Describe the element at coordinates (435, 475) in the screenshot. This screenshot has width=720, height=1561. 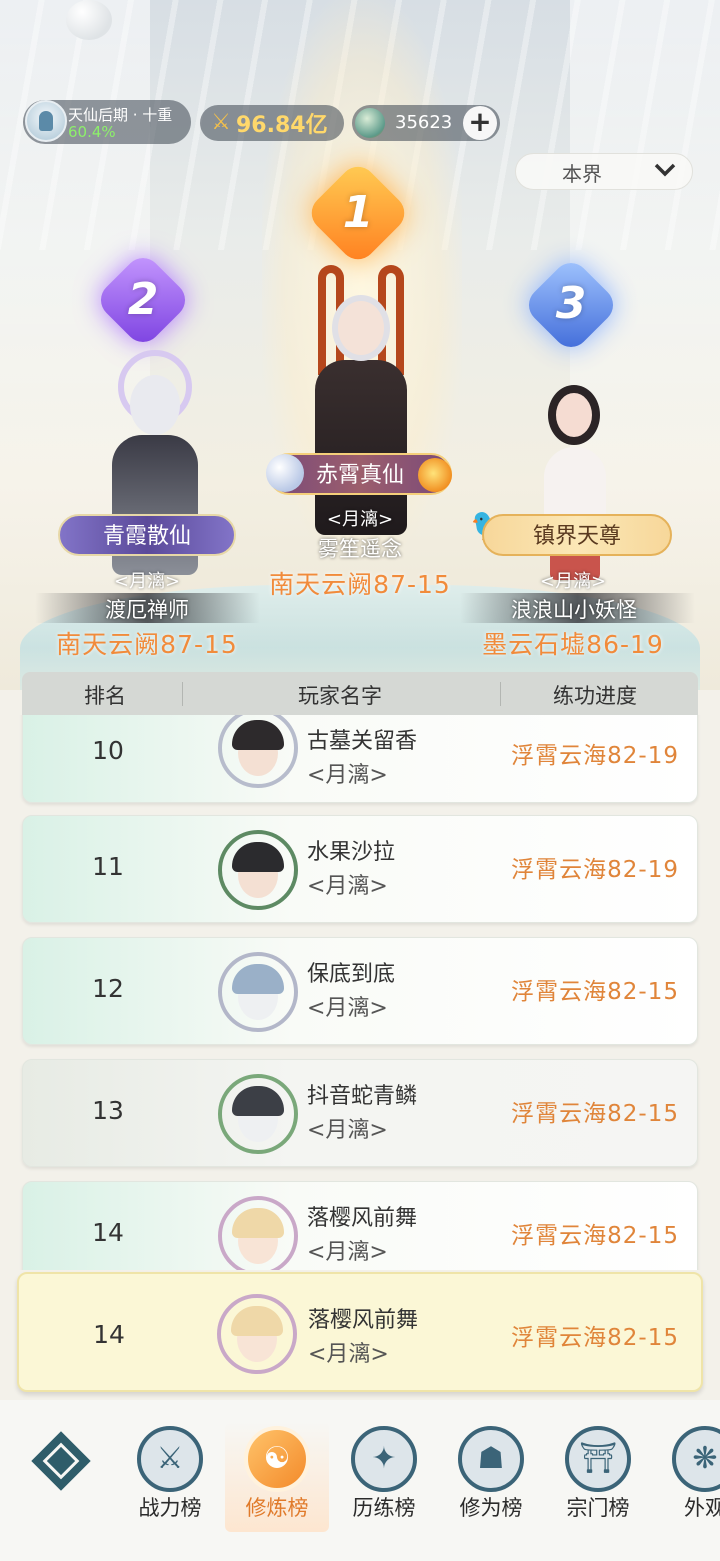
I see `sun-icon` at that location.